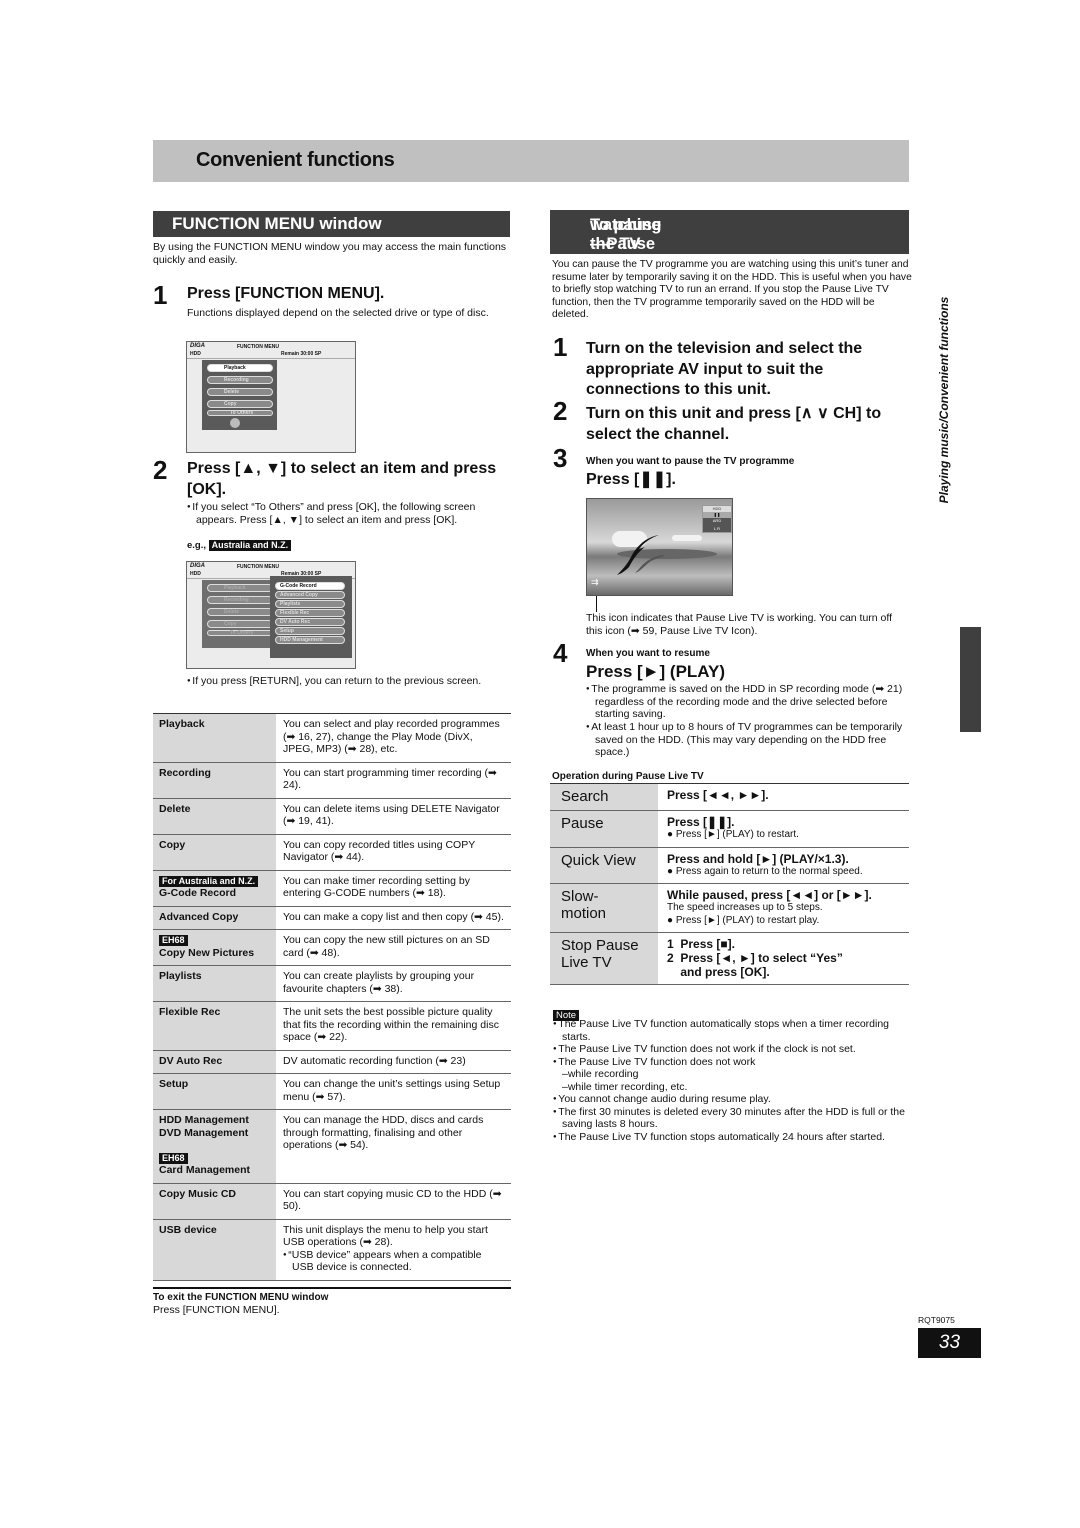 The height and width of the screenshot is (1528, 1080). Describe the element at coordinates (188, 1229) in the screenshot. I see `function-name: USB device` at that location.